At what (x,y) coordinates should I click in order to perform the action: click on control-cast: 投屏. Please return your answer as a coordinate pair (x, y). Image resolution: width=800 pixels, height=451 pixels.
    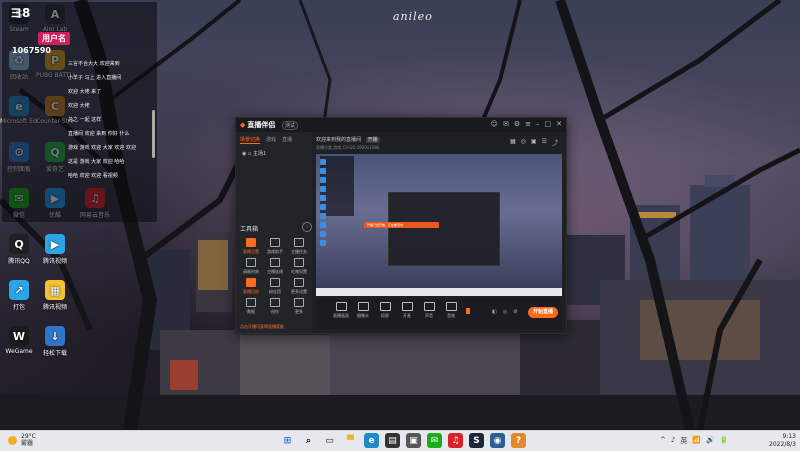
    Looking at the image, I should click on (385, 310).